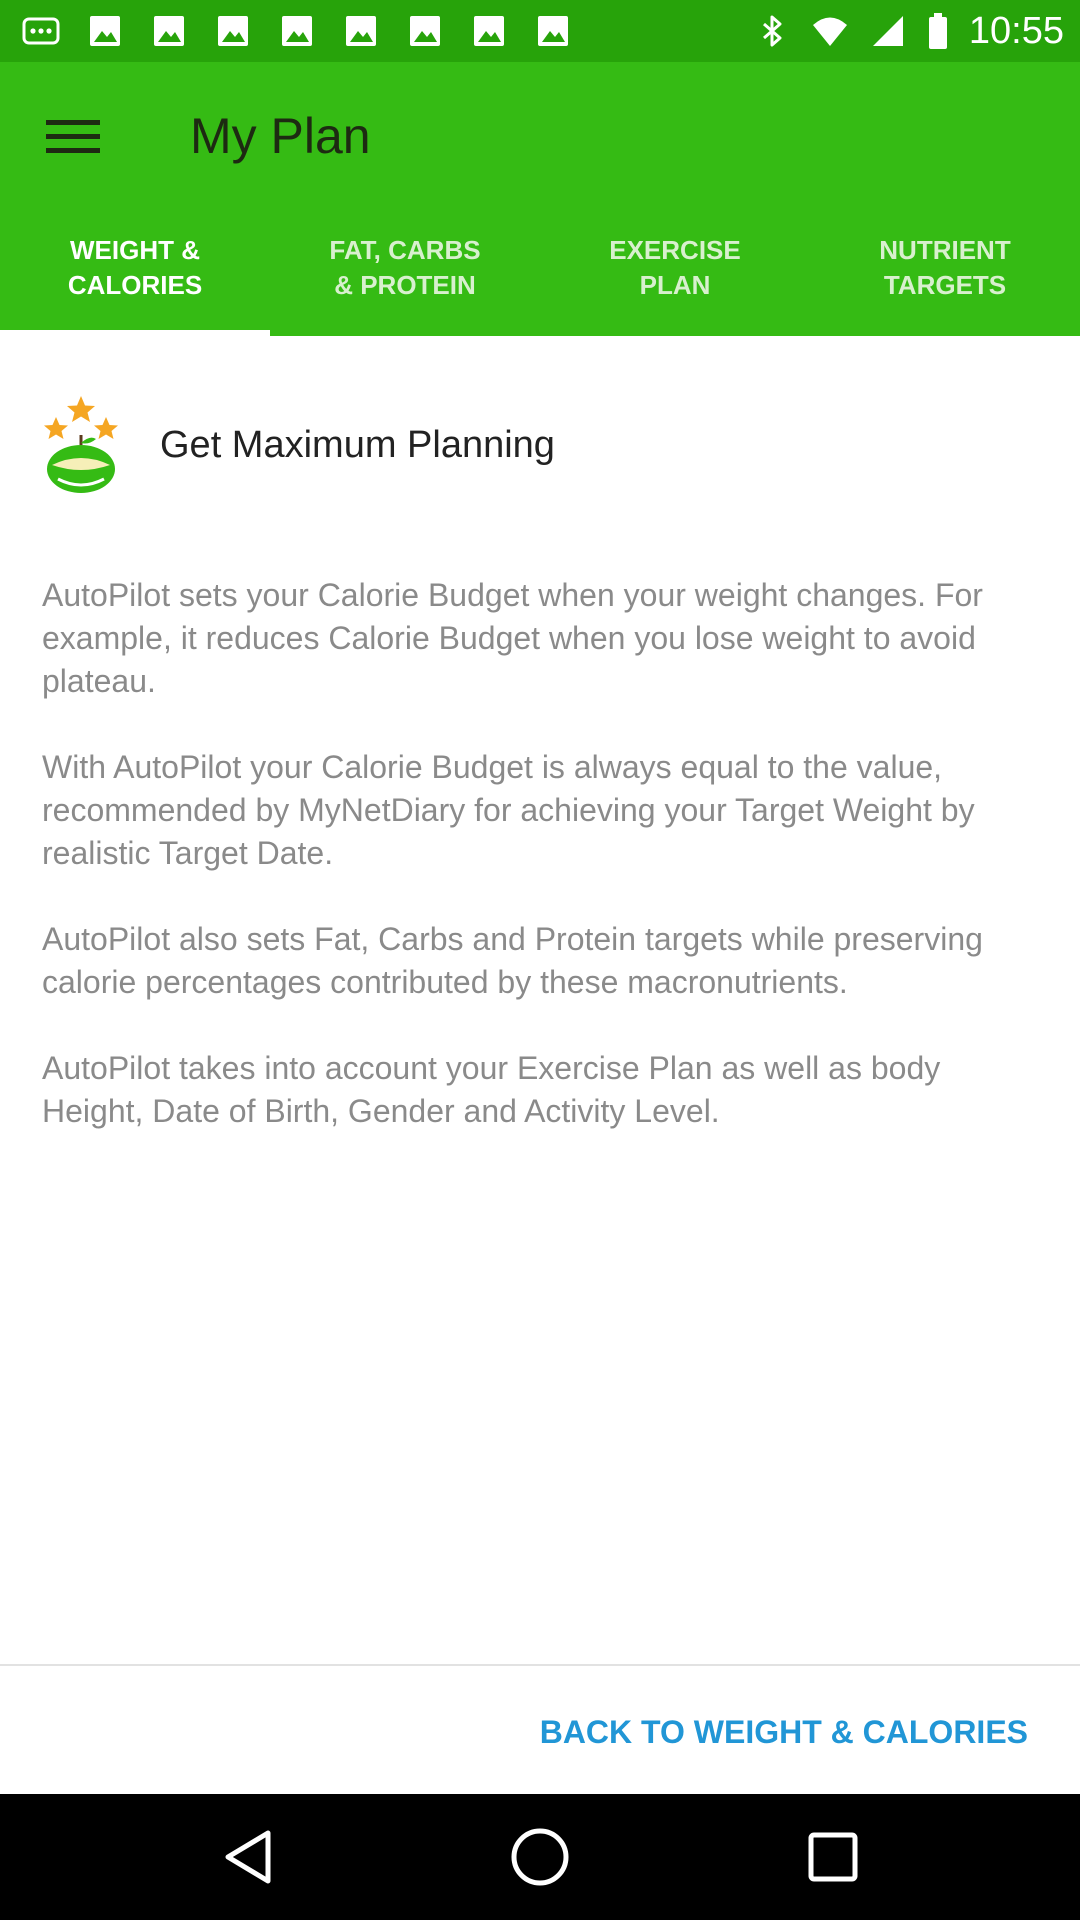 Image resolution: width=1080 pixels, height=1920 pixels. Describe the element at coordinates (937, 31) in the screenshot. I see `battery-icon` at that location.